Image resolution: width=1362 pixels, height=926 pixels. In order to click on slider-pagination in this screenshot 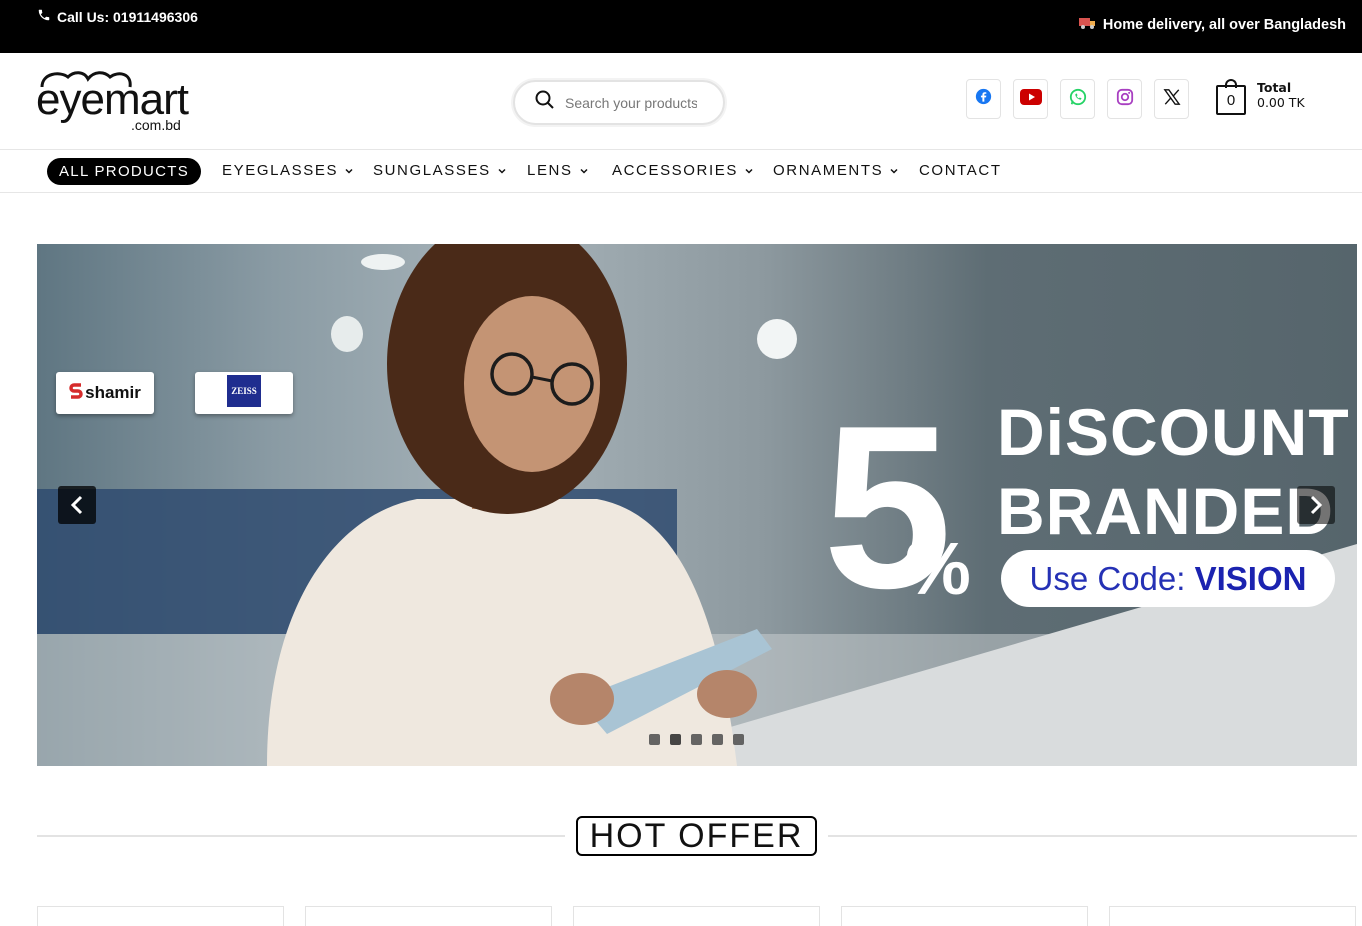, I will do `click(696, 739)`.